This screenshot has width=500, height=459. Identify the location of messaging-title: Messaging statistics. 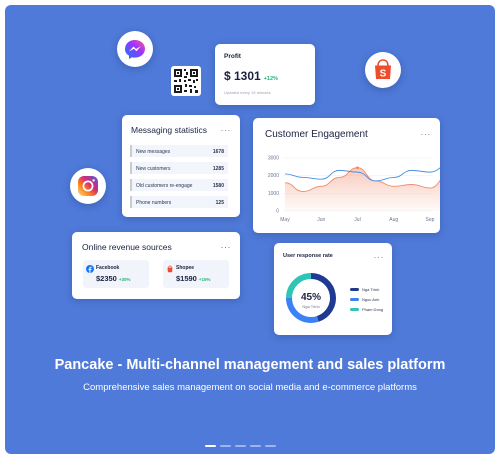
(169, 130).